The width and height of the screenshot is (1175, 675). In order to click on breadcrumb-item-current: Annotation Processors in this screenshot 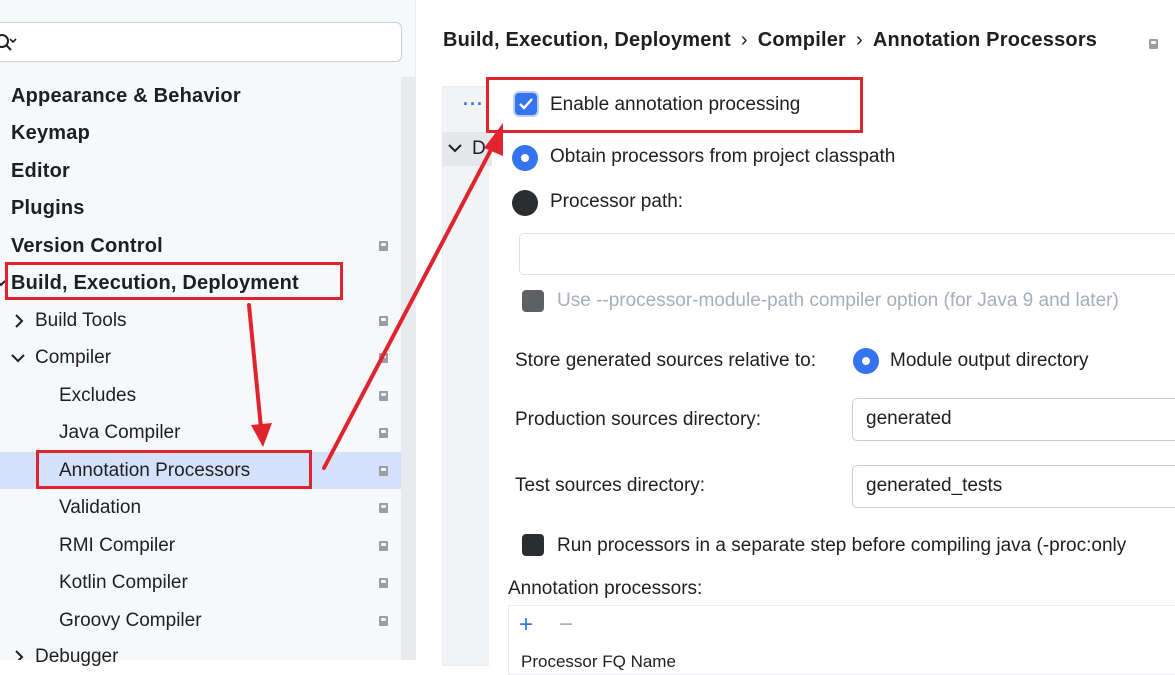, I will do `click(985, 40)`.